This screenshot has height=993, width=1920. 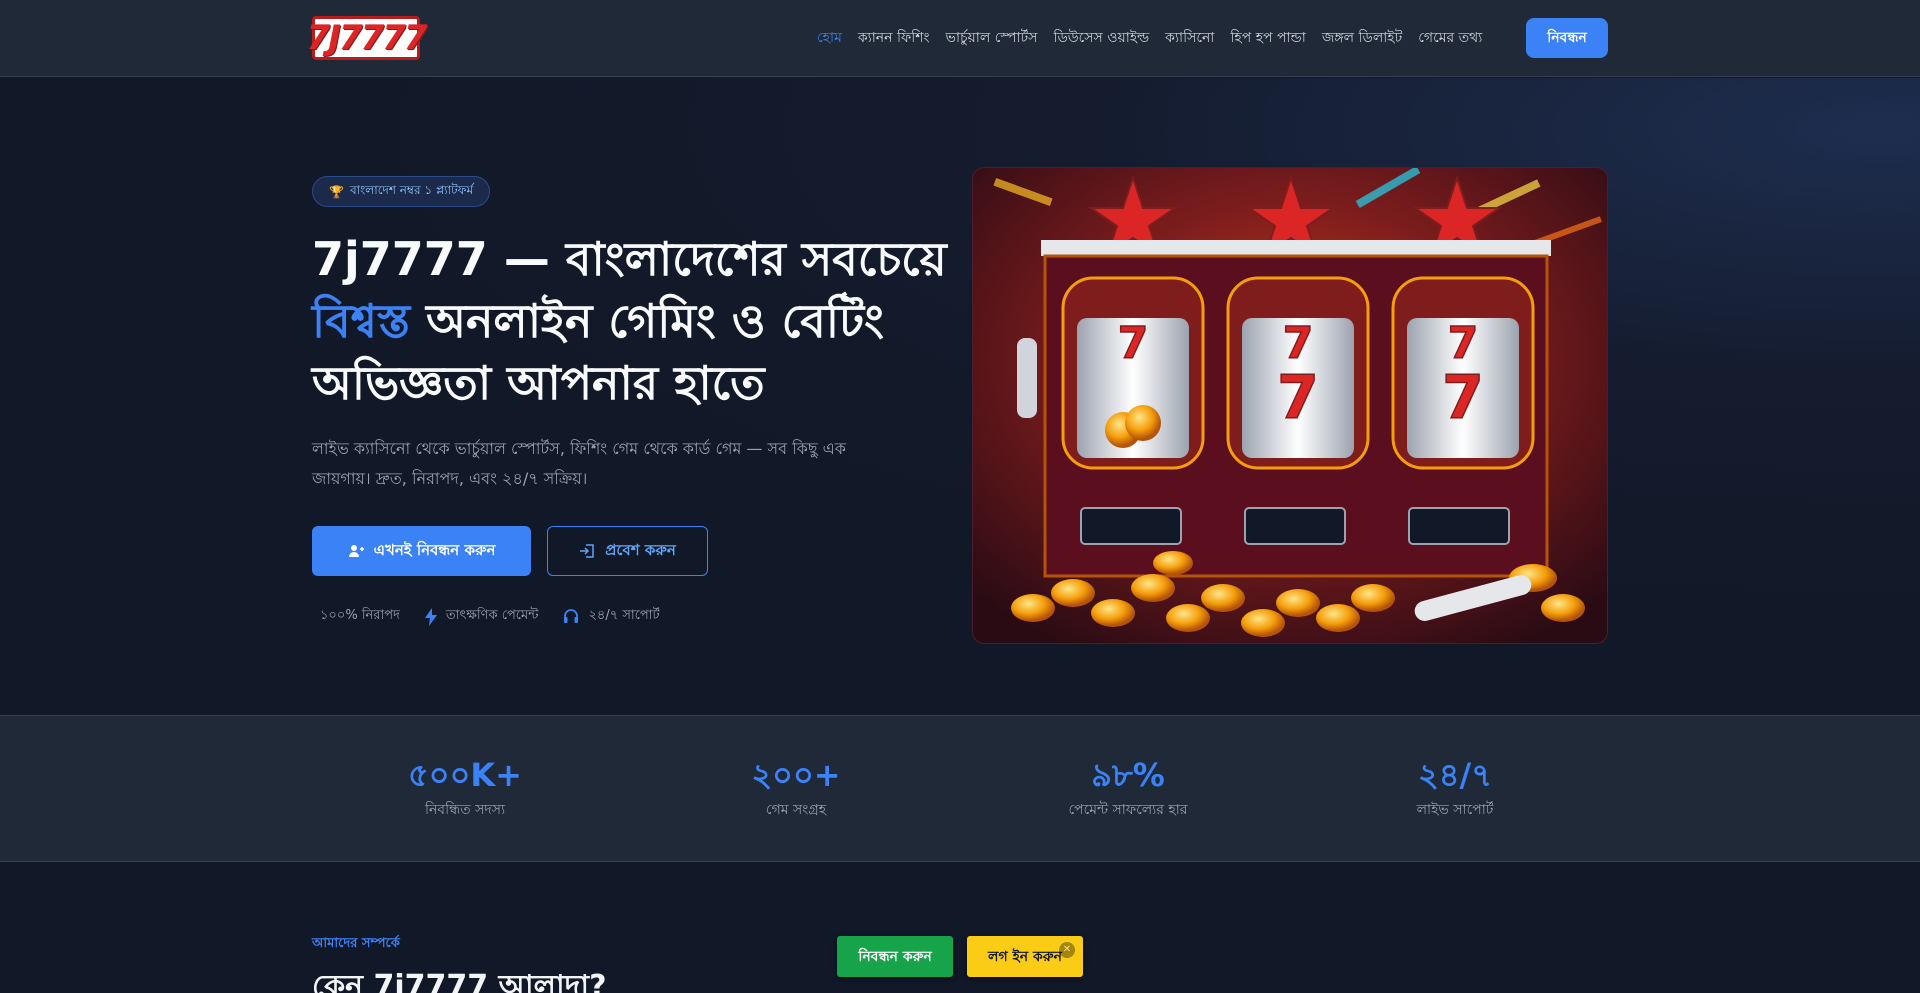 What do you see at coordinates (459, 981) in the screenshot?
I see `about-title: কেন 7j7777 আলাদা?` at bounding box center [459, 981].